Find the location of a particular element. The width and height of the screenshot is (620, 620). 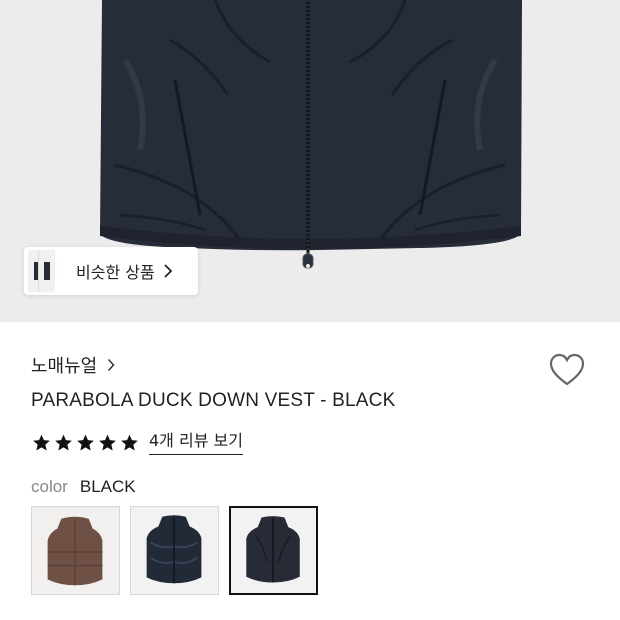

black-vest-thumbnail-icon is located at coordinates (273, 550).